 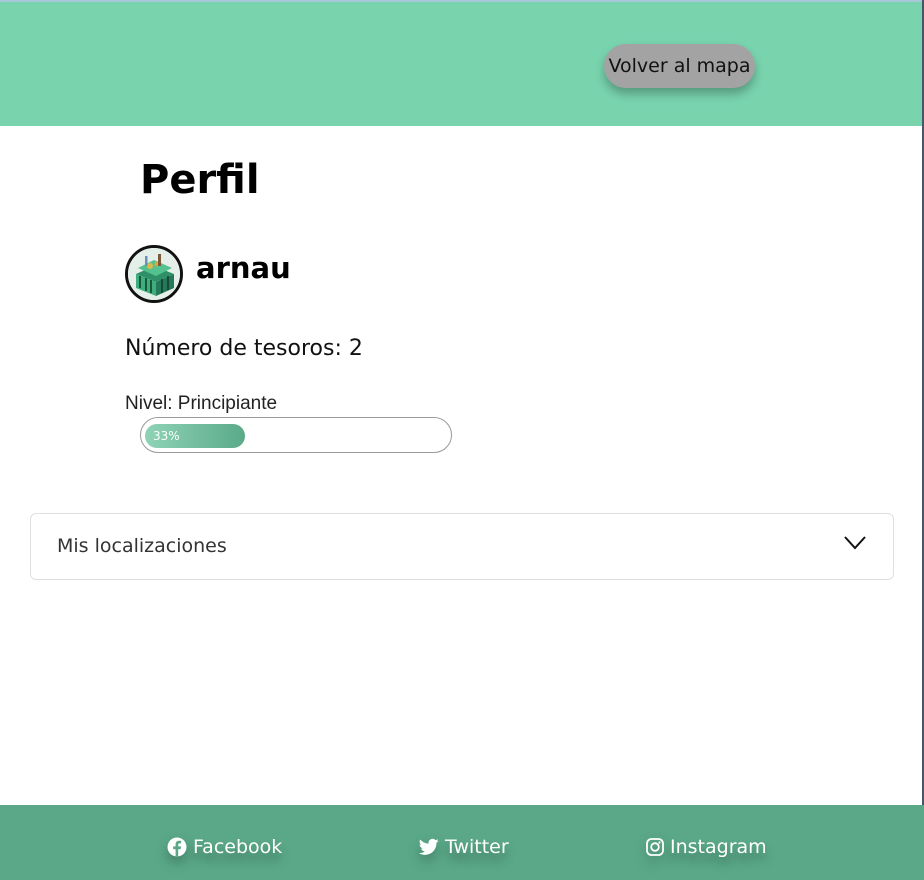 I want to click on twitter-link: Twitter, so click(x=464, y=847).